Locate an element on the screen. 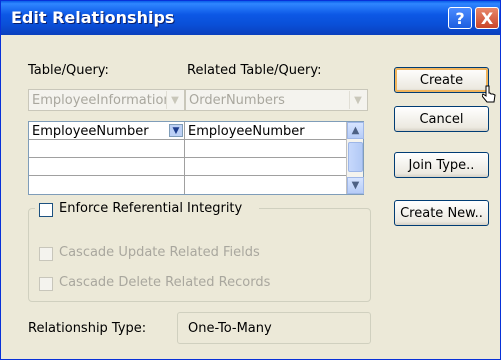 This screenshot has width=501, height=360. primary-field-value: EmployeeNumber is located at coordinates (90, 131).